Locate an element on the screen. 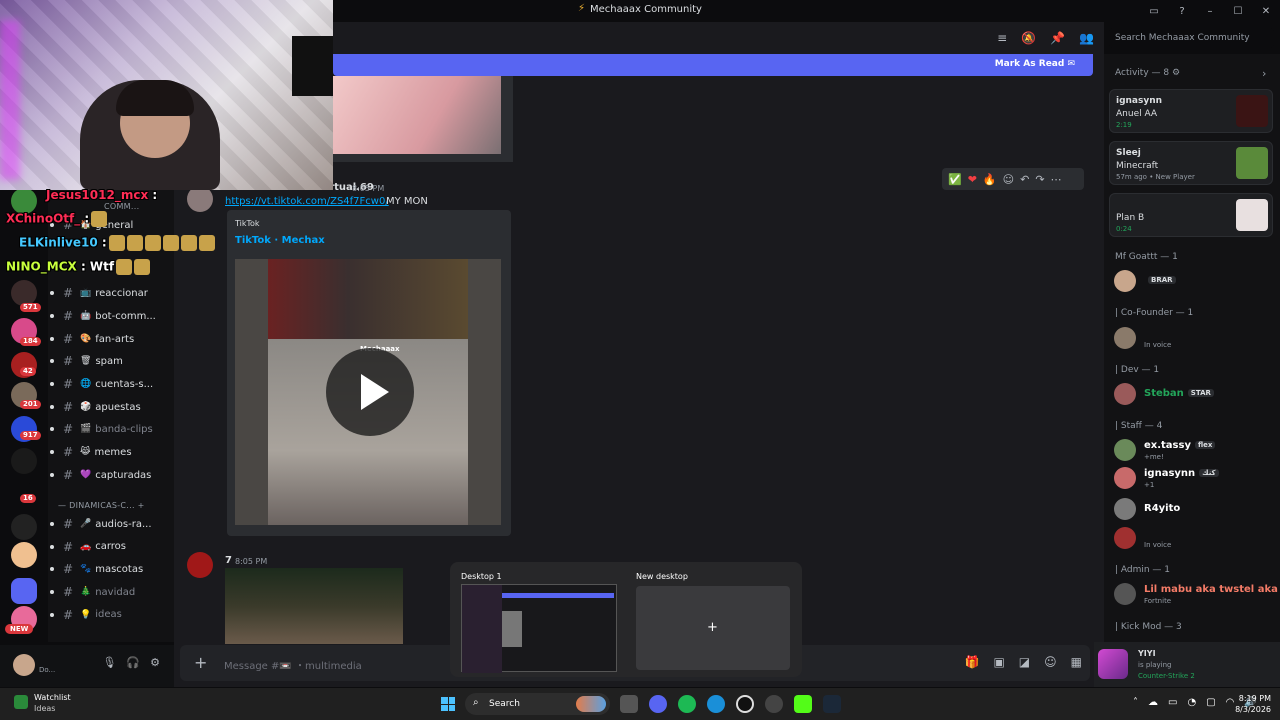  forward-icon: ↷ is located at coordinates (1039, 179).